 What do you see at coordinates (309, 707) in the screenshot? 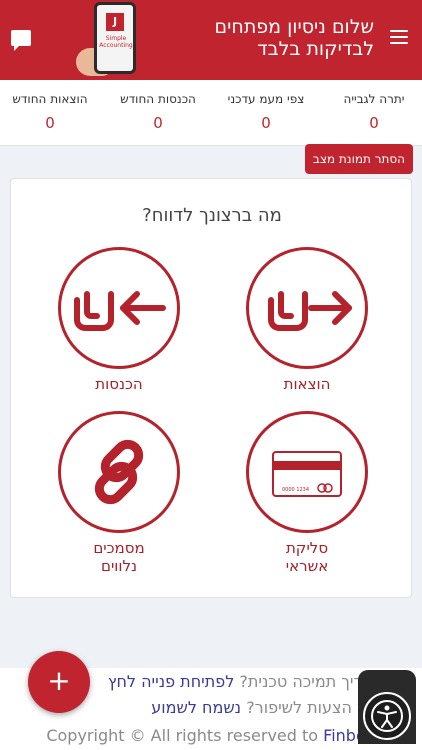
I see `suggestions-question: יש הצעות לשיפור?` at bounding box center [309, 707].